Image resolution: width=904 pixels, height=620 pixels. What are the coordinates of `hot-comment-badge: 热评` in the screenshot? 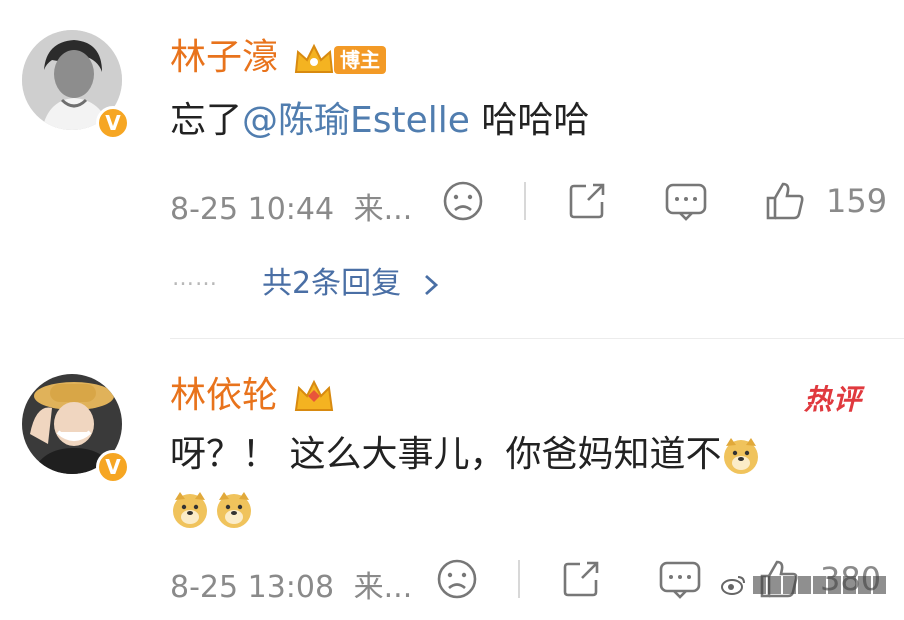 It's located at (833, 399).